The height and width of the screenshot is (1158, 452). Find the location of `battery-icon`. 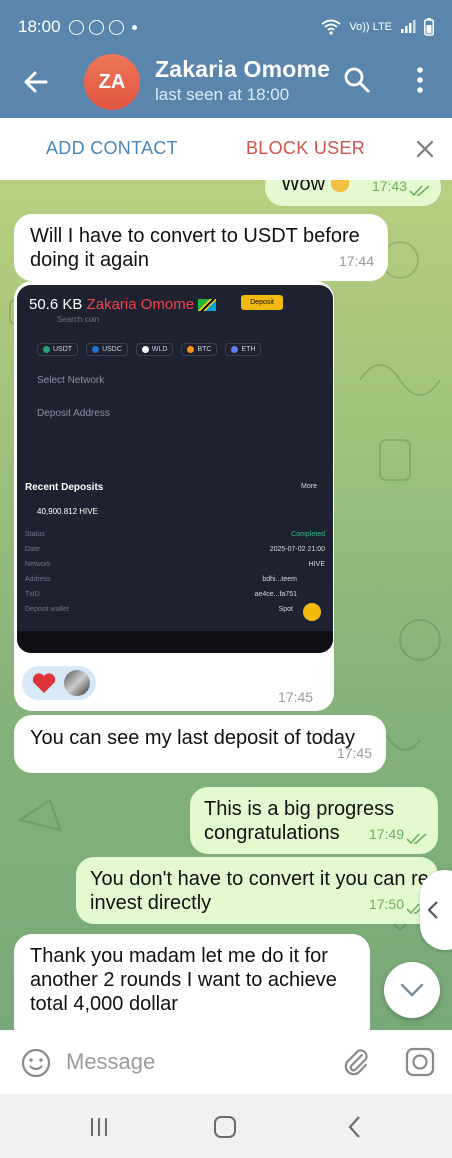

battery-icon is located at coordinates (429, 27).